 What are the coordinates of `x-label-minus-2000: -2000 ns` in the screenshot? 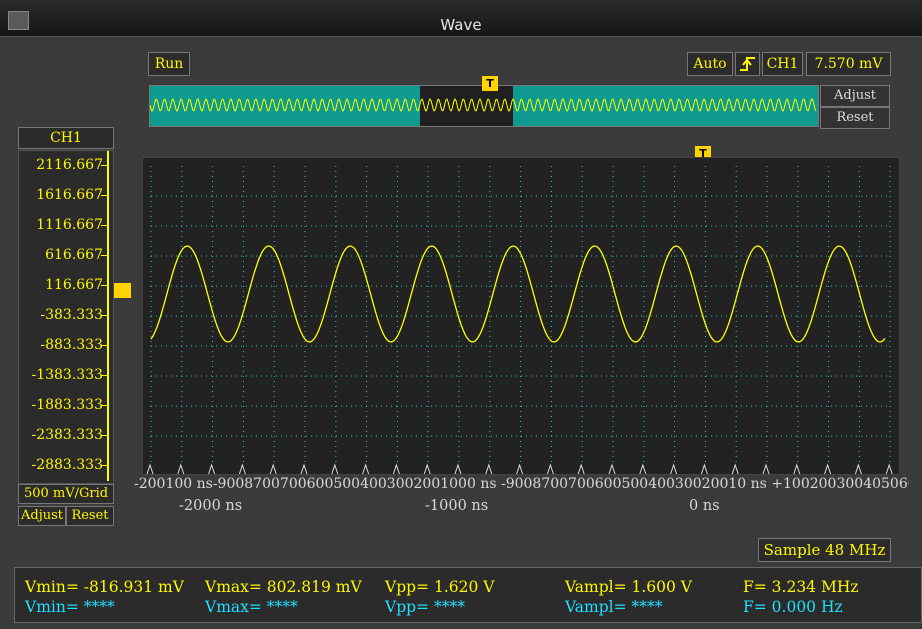 It's located at (211, 506).